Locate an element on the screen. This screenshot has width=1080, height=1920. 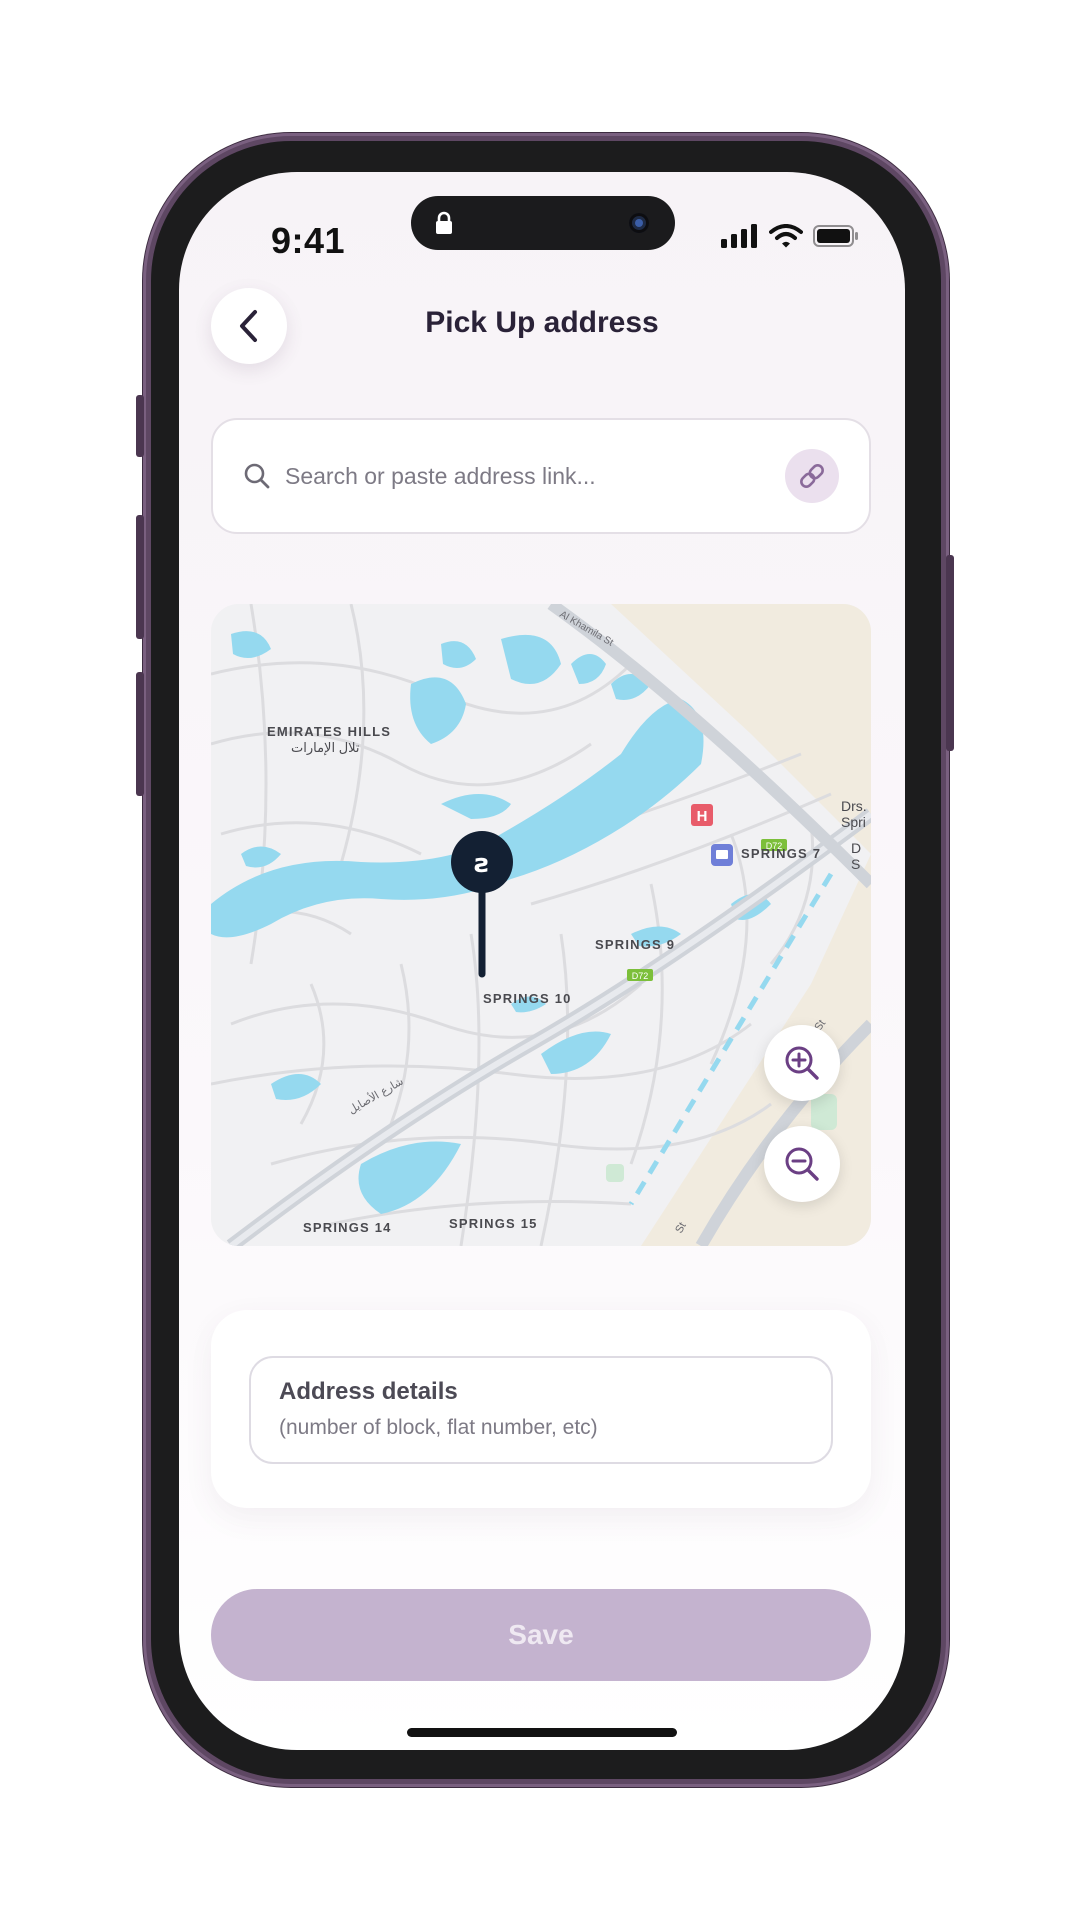
map-label-springs-14: SPRINGS 14 is located at coordinates (347, 1227).